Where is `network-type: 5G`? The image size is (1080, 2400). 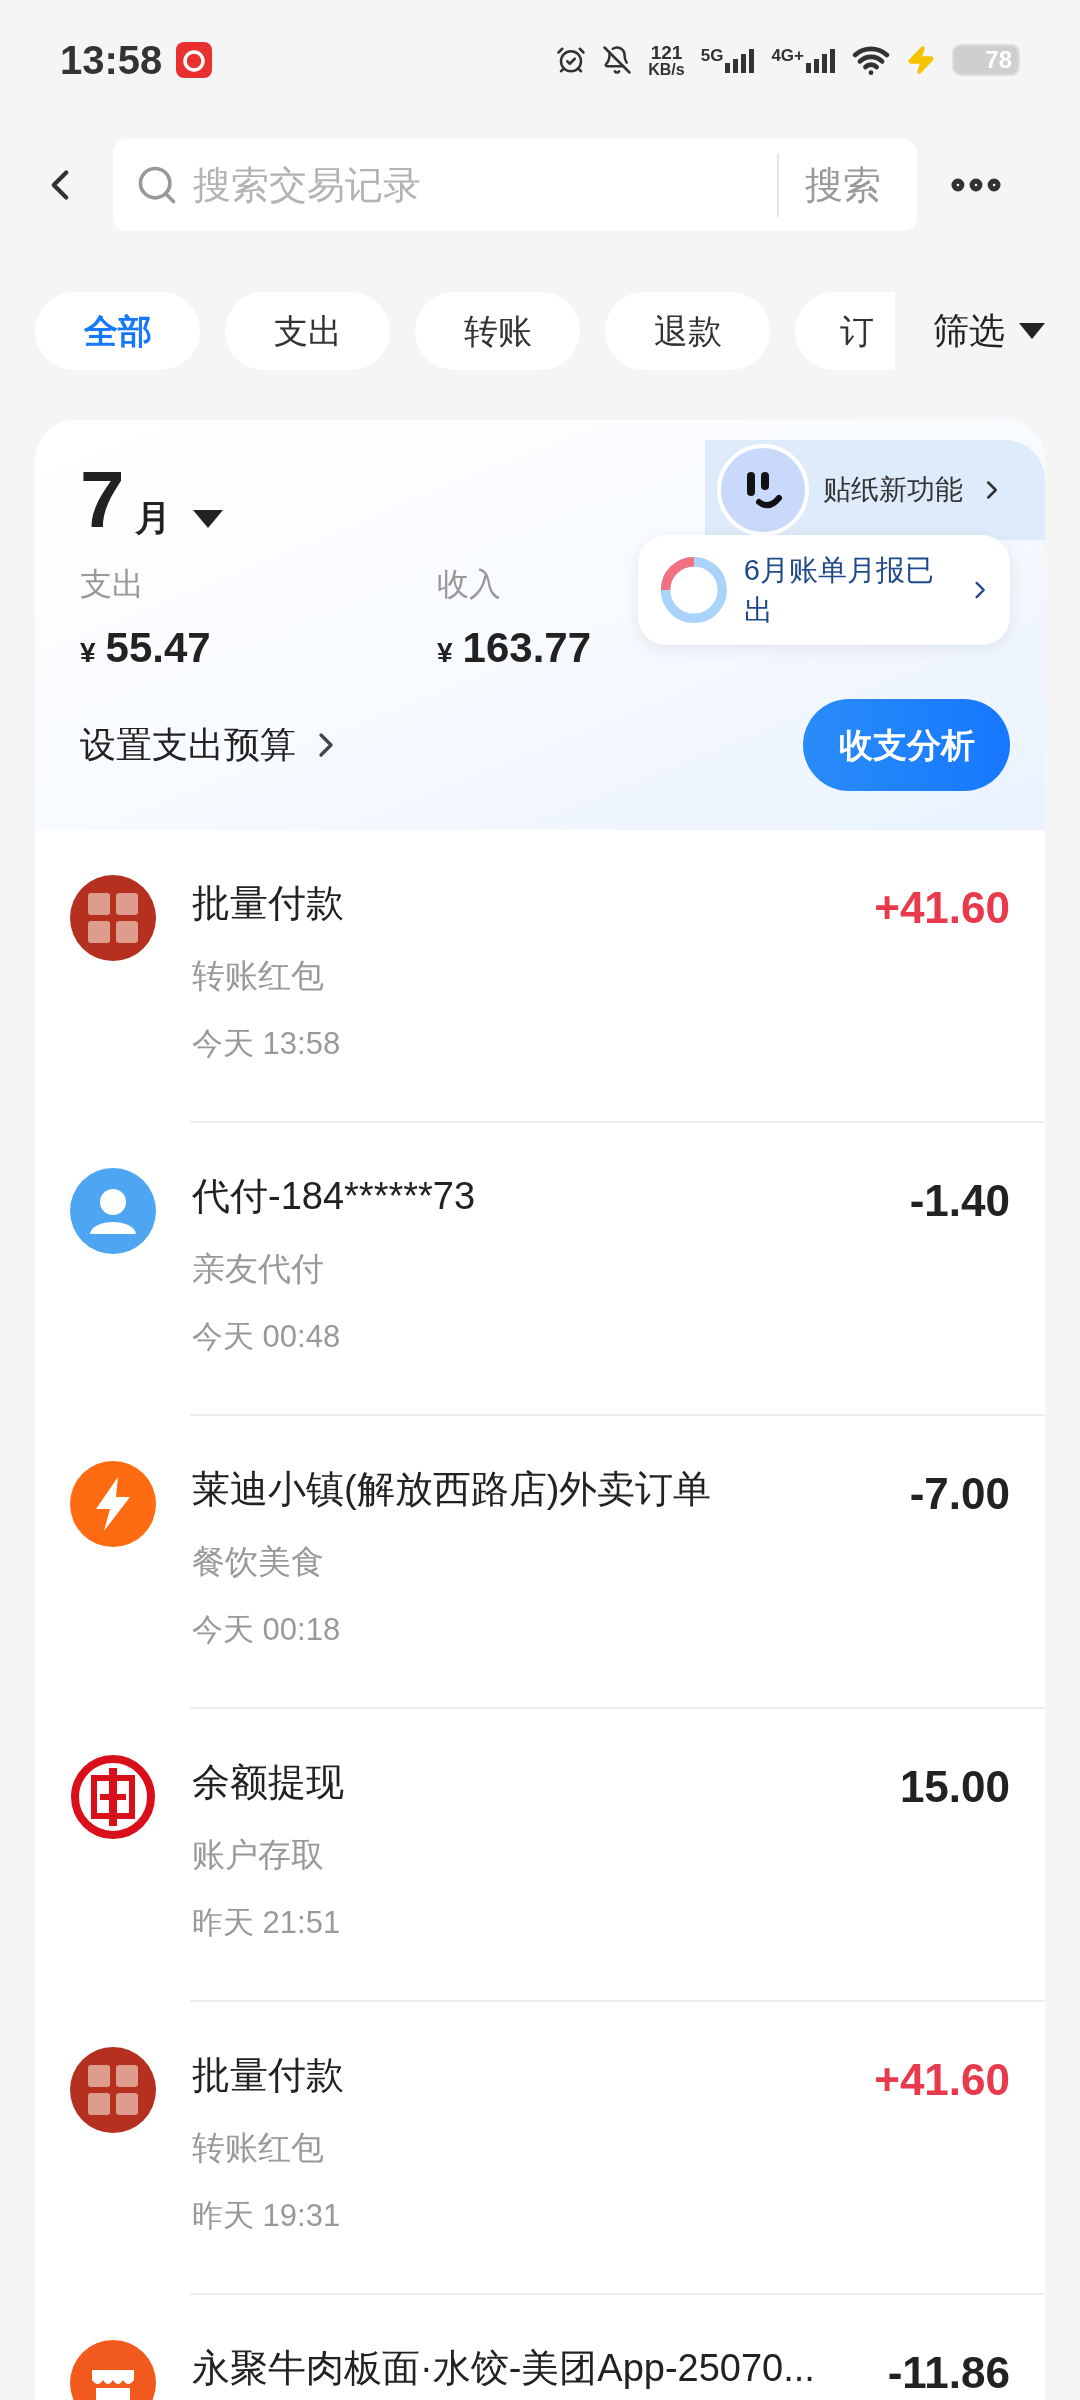
network-type: 5G is located at coordinates (712, 55).